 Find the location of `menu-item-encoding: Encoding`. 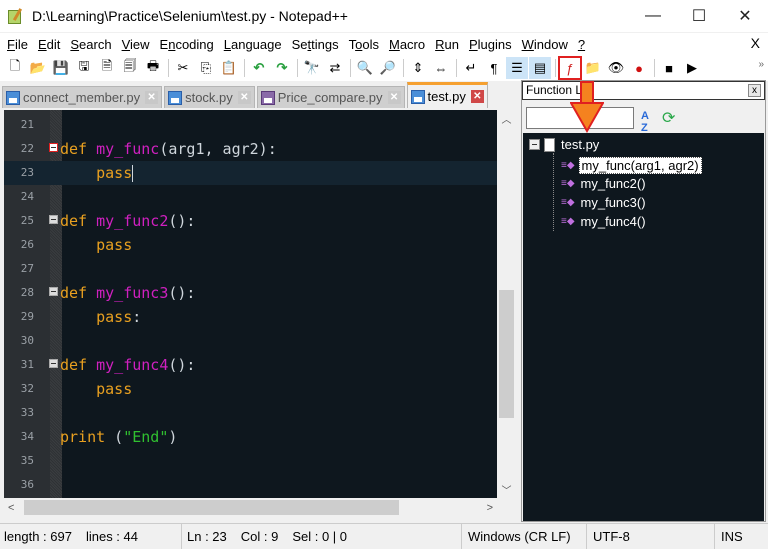

menu-item-encoding: Encoding is located at coordinates (187, 44).